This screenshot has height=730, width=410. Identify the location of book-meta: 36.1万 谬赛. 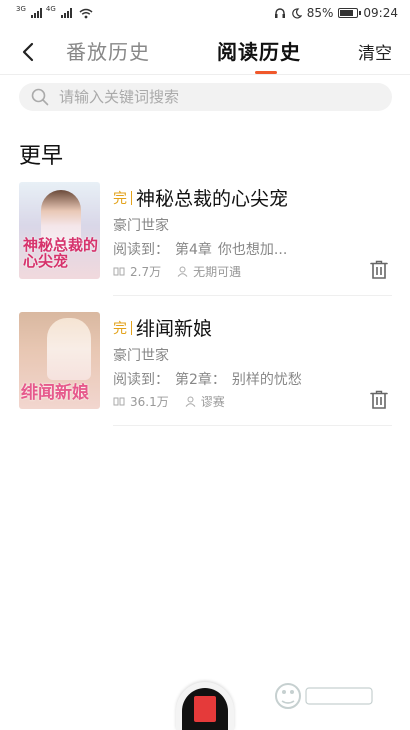
(169, 401).